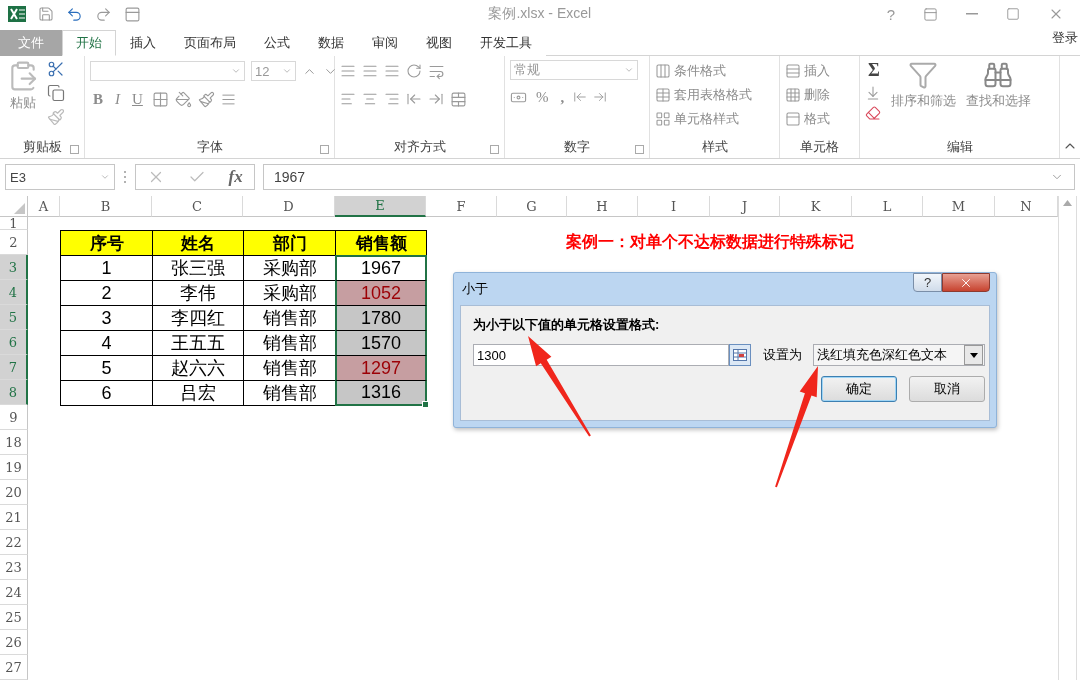 The width and height of the screenshot is (1080, 680). Describe the element at coordinates (602, 206) in the screenshot. I see `column-header: H` at that location.